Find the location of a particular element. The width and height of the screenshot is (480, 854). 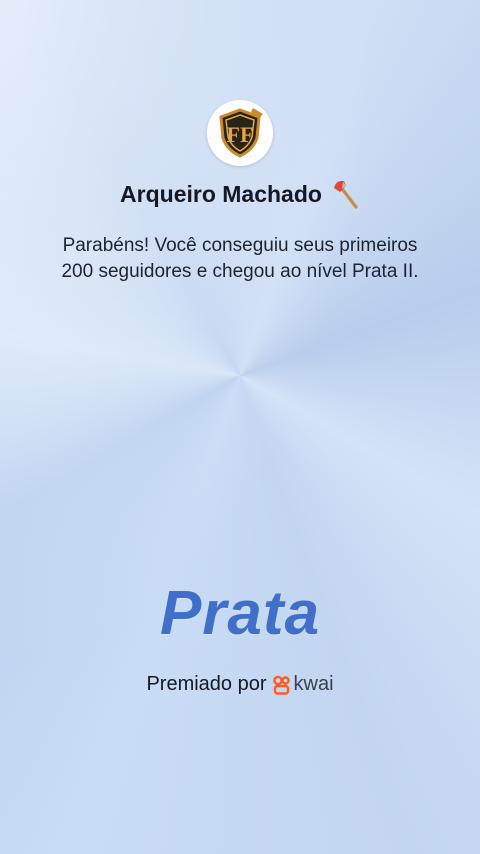

kwai-logo-icon is located at coordinates (281, 685).